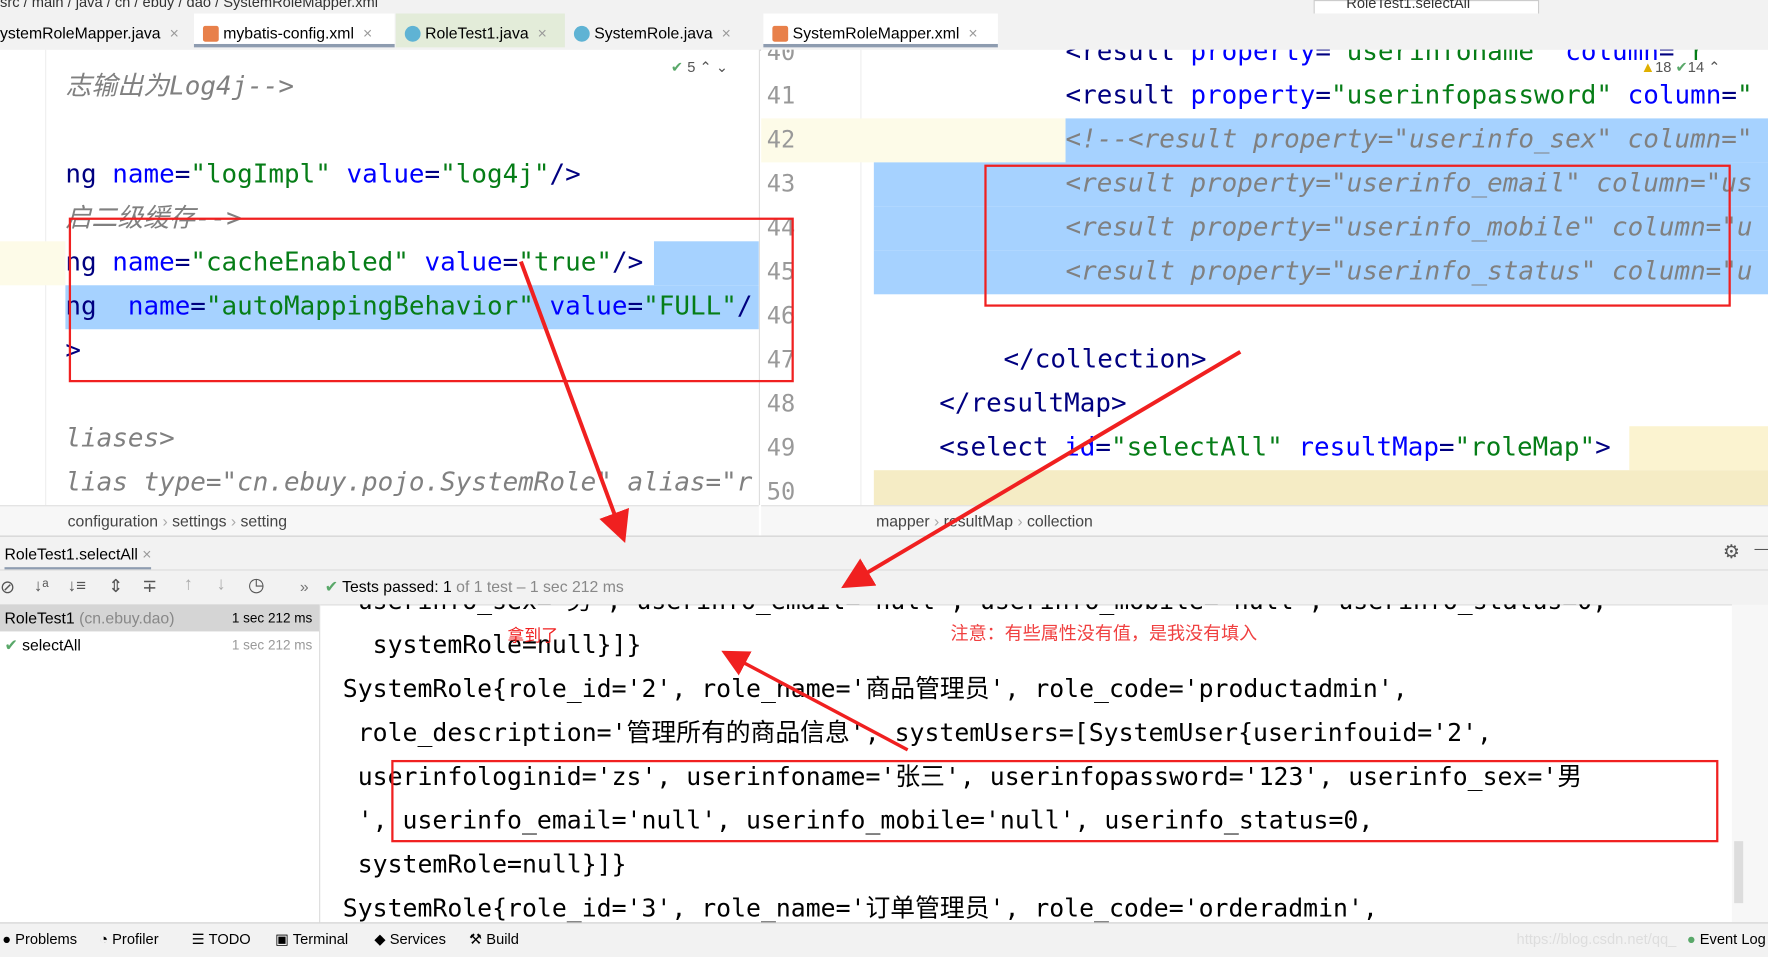 This screenshot has height=957, width=1768. What do you see at coordinates (1041, 469) in the screenshot?
I see `arrow-results-to-output` at bounding box center [1041, 469].